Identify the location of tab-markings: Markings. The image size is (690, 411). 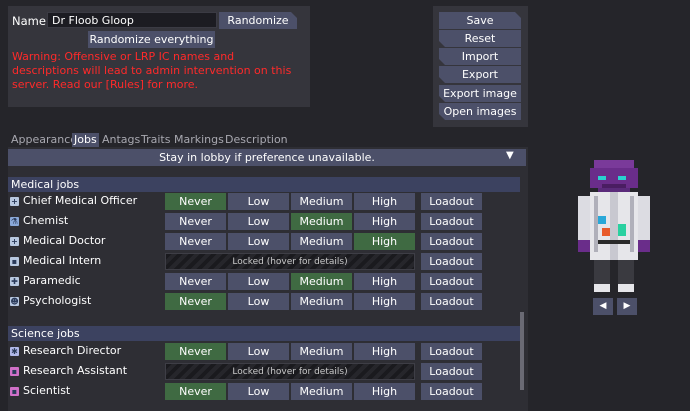
(199, 140).